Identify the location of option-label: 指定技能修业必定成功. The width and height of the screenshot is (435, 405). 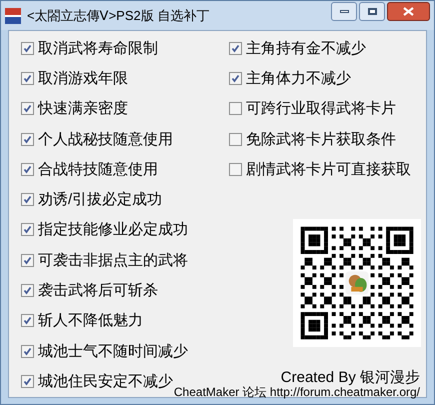
(113, 230).